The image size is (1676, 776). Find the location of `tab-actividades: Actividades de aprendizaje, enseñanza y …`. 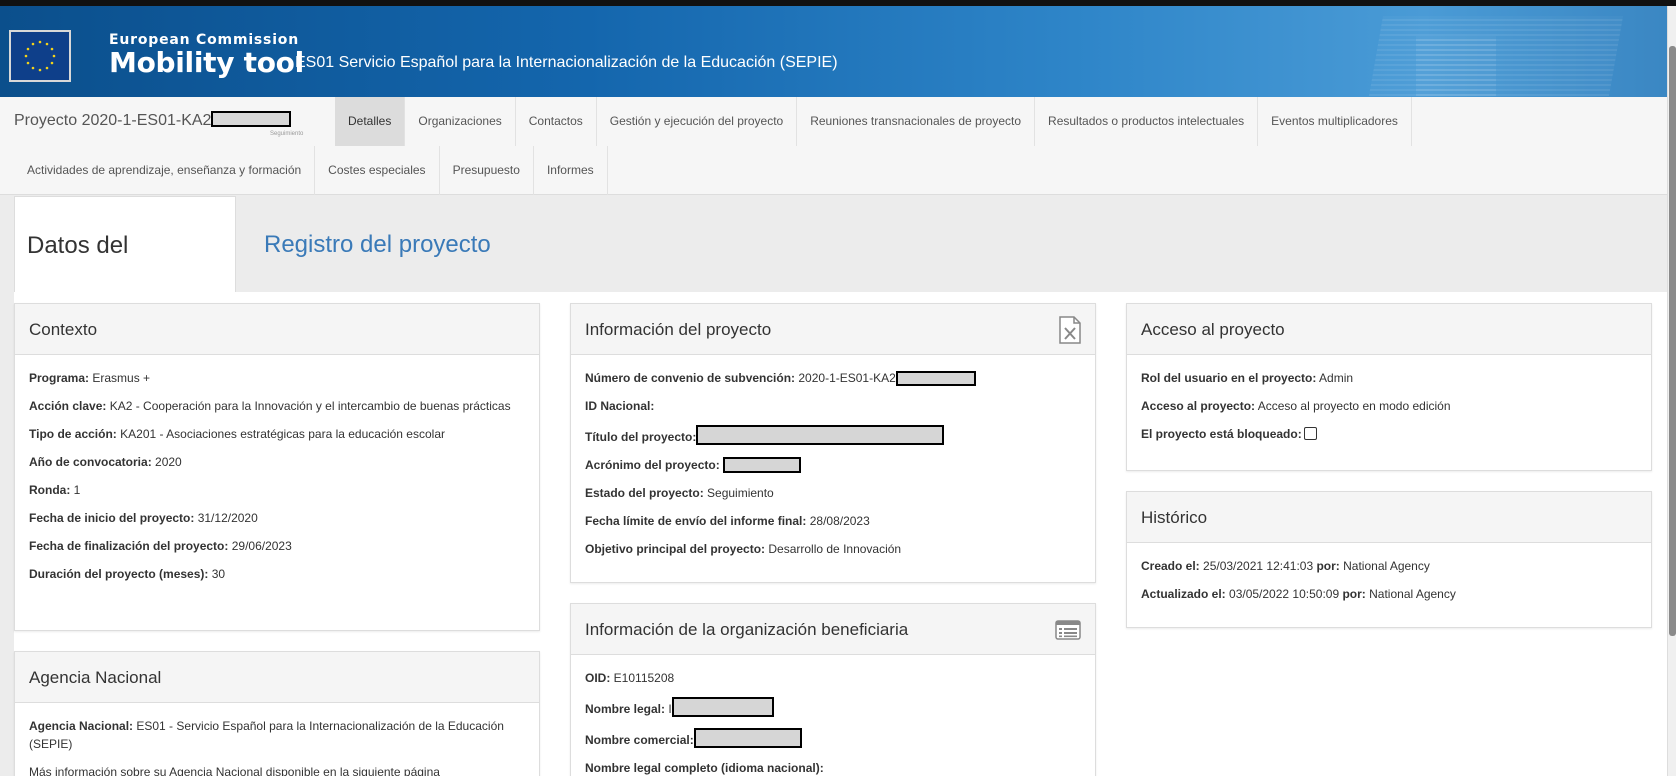

tab-actividades: Actividades de aprendizaje, enseñanza y … is located at coordinates (165, 170).